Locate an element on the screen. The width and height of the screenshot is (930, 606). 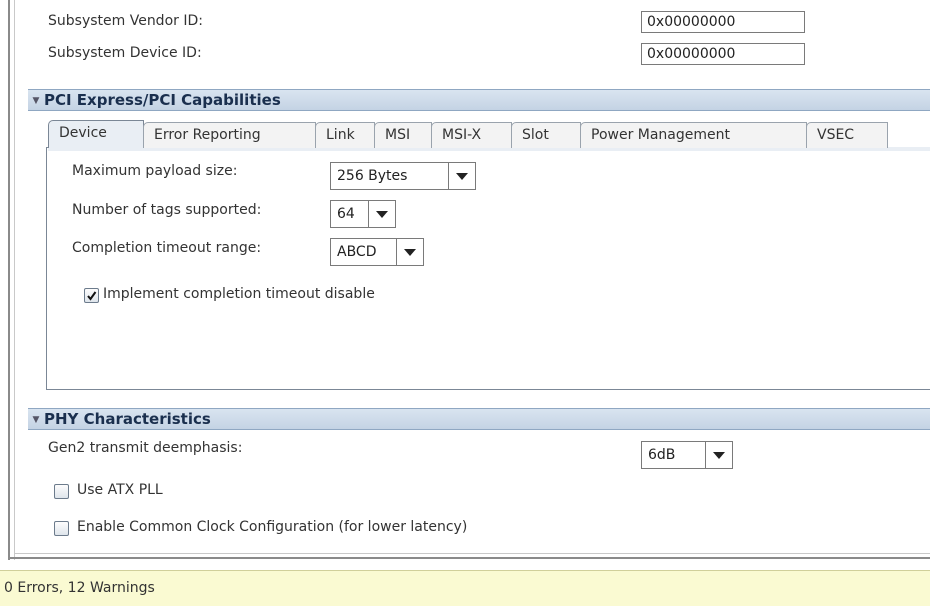
common-clock-checkbox is located at coordinates (61, 528).